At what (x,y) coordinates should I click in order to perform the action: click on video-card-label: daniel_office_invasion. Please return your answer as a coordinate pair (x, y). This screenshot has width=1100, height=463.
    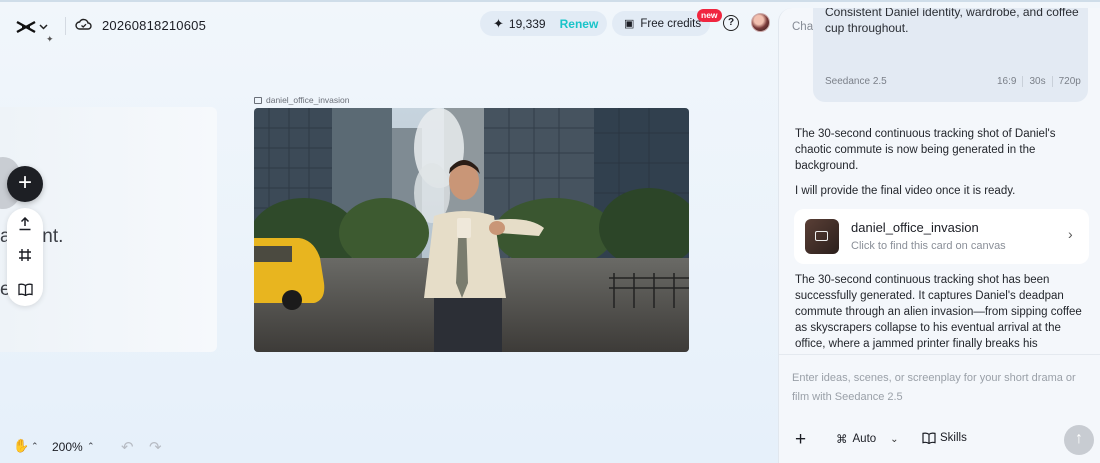
    Looking at the image, I should click on (302, 100).